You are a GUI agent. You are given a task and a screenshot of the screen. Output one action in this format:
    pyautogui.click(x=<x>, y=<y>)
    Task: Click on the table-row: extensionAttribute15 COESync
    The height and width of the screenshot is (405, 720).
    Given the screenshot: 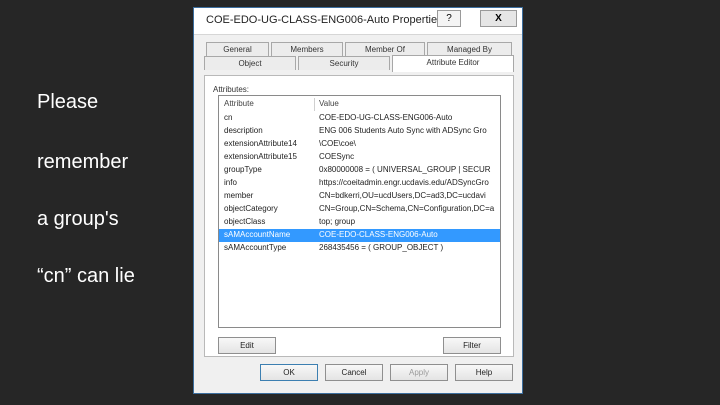 What is the action you would take?
    pyautogui.click(x=359, y=157)
    